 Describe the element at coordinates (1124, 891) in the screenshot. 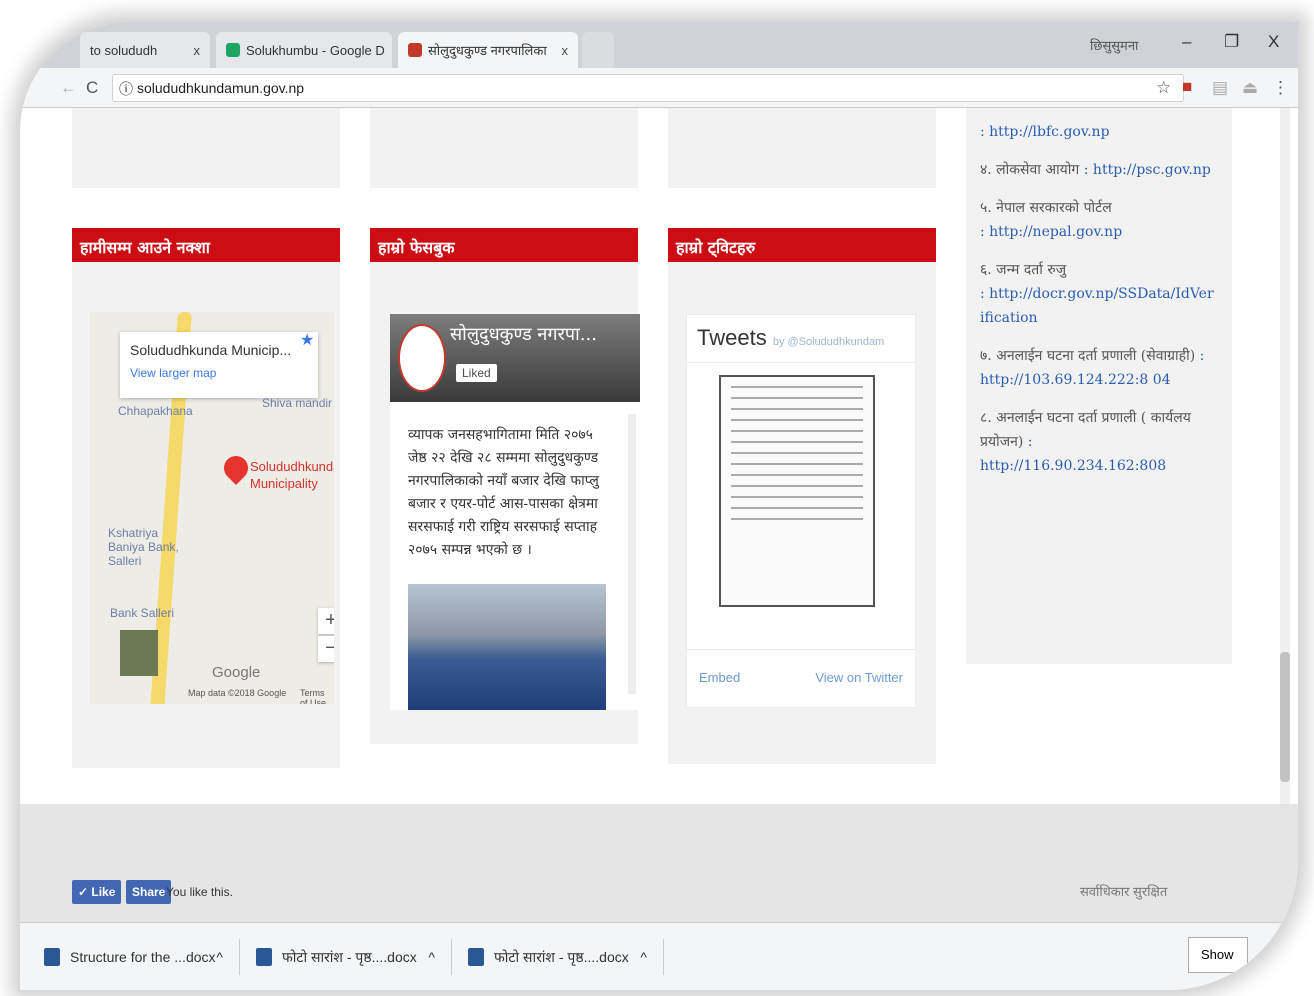

I see `copyright-text: सर्वाधिकार सुरक्षित` at that location.